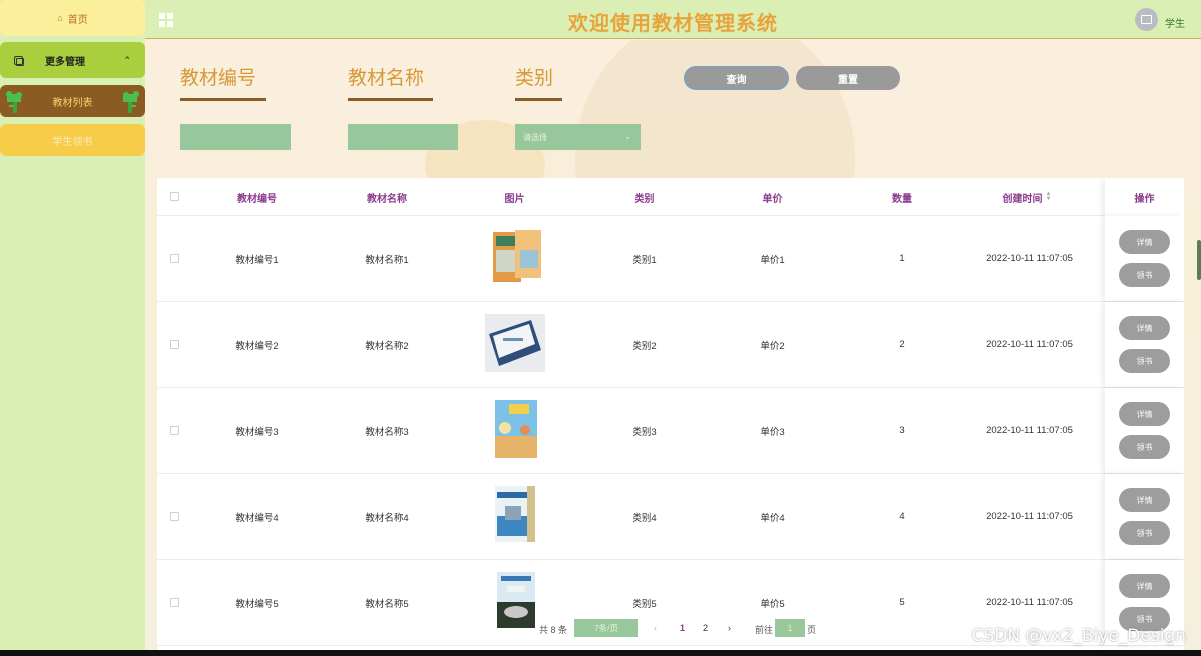 The image size is (1201, 656). What do you see at coordinates (1049, 196) in the screenshot?
I see `sort-icon: ▲ ▼` at bounding box center [1049, 196].